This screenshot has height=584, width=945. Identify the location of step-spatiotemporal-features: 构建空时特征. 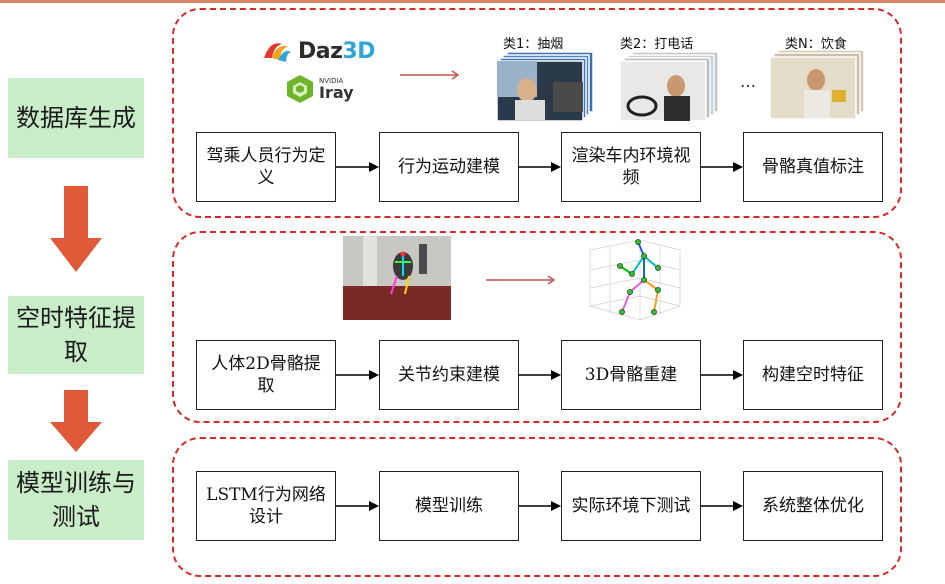
(813, 375).